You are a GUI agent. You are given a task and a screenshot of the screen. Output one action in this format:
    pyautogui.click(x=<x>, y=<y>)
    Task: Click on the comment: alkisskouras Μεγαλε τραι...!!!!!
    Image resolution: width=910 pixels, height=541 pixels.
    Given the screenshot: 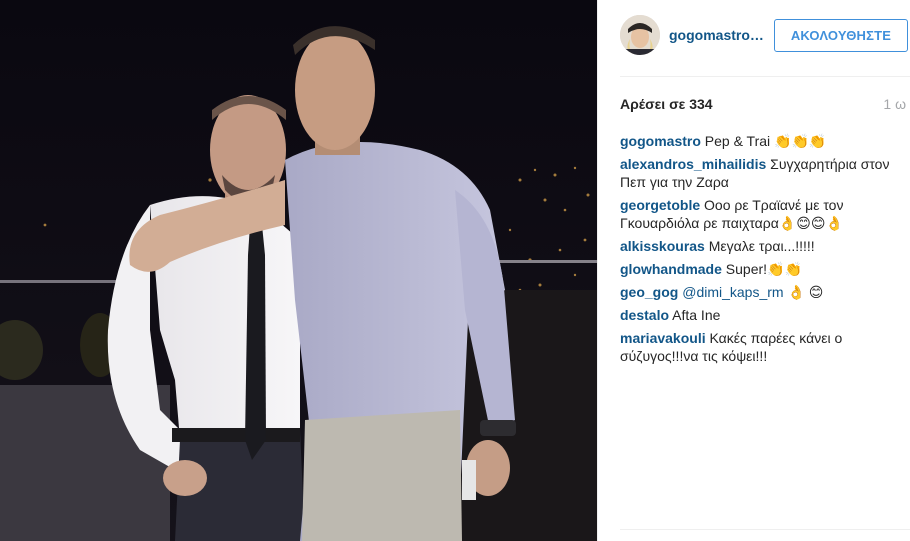 What is the action you would take?
    pyautogui.click(x=762, y=246)
    